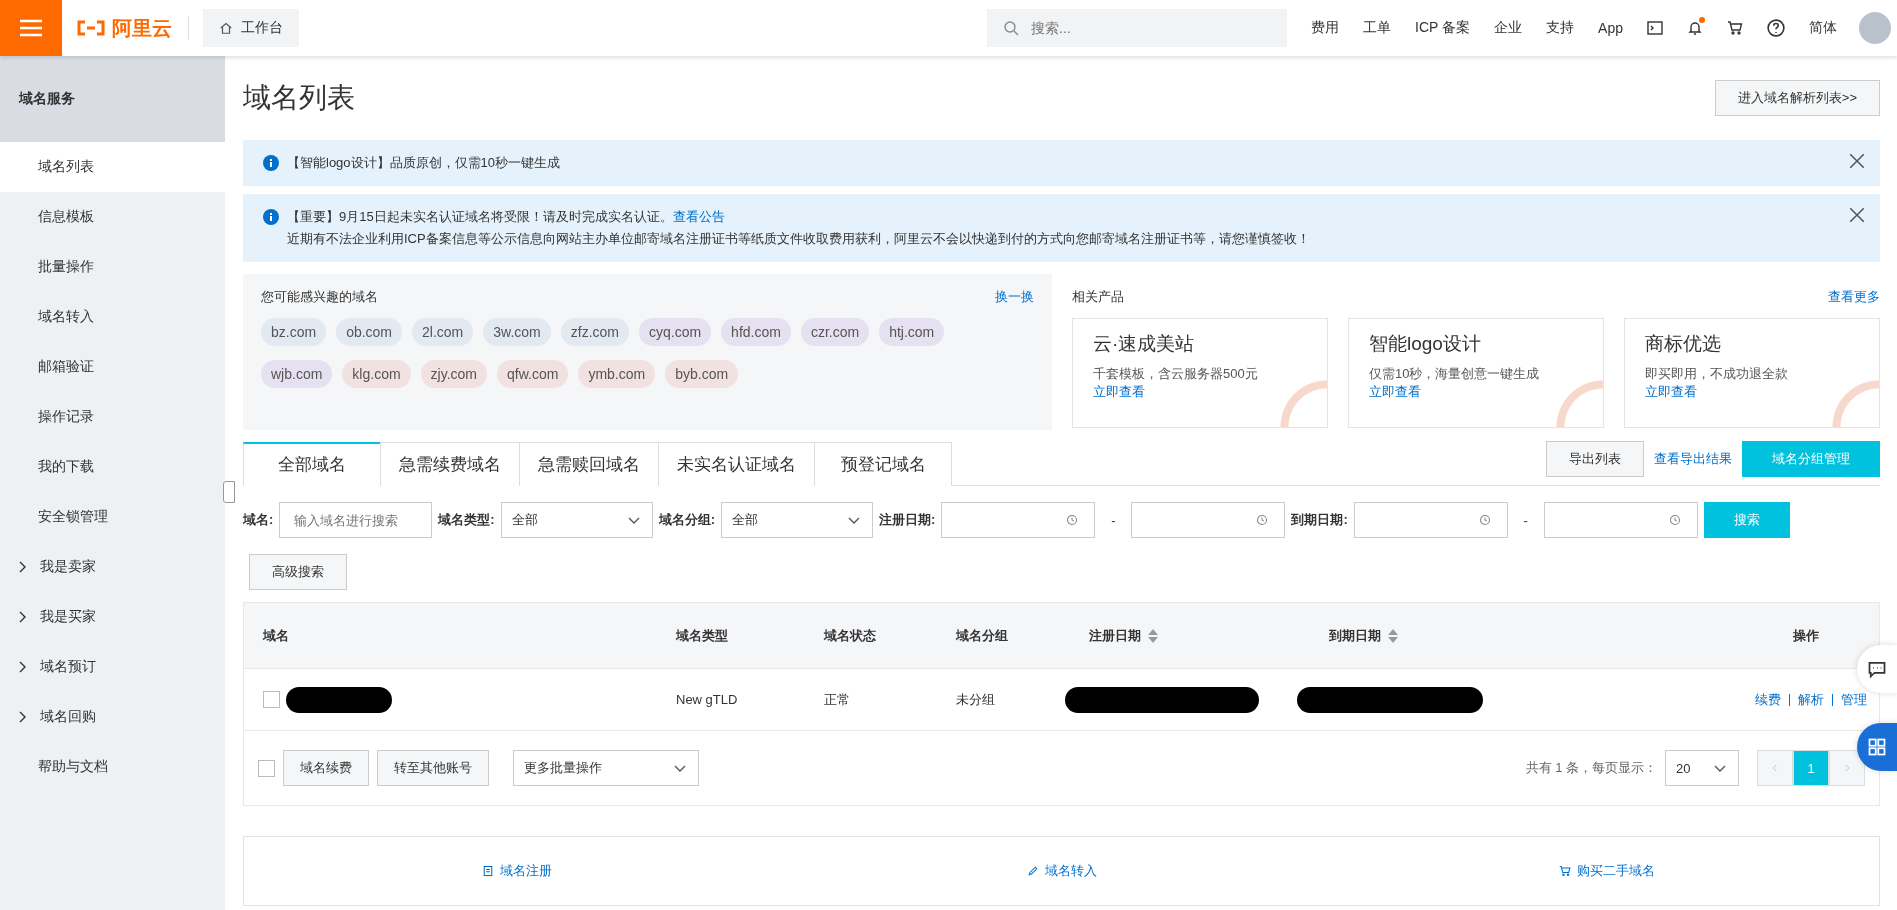  What do you see at coordinates (1443, 28) in the screenshot?
I see `nav-link: ICP 备案` at bounding box center [1443, 28].